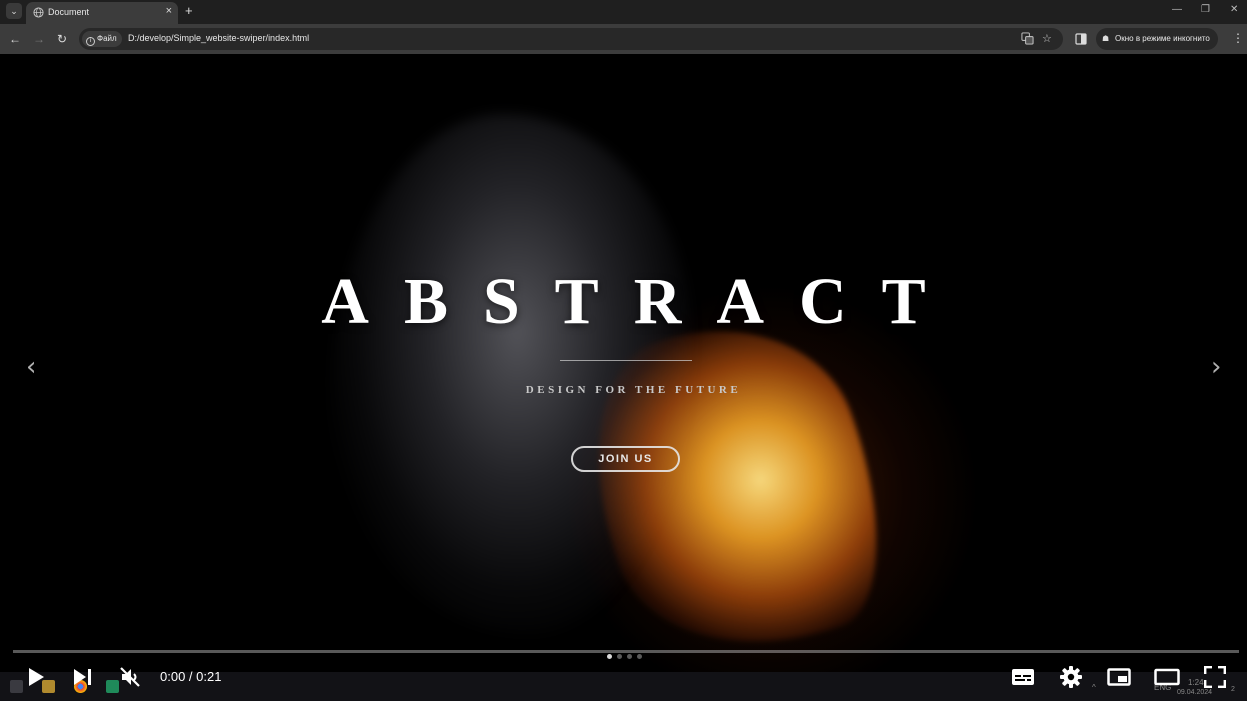 Image resolution: width=1247 pixels, height=701 pixels. What do you see at coordinates (82, 677) in the screenshot?
I see `next-icon` at bounding box center [82, 677].